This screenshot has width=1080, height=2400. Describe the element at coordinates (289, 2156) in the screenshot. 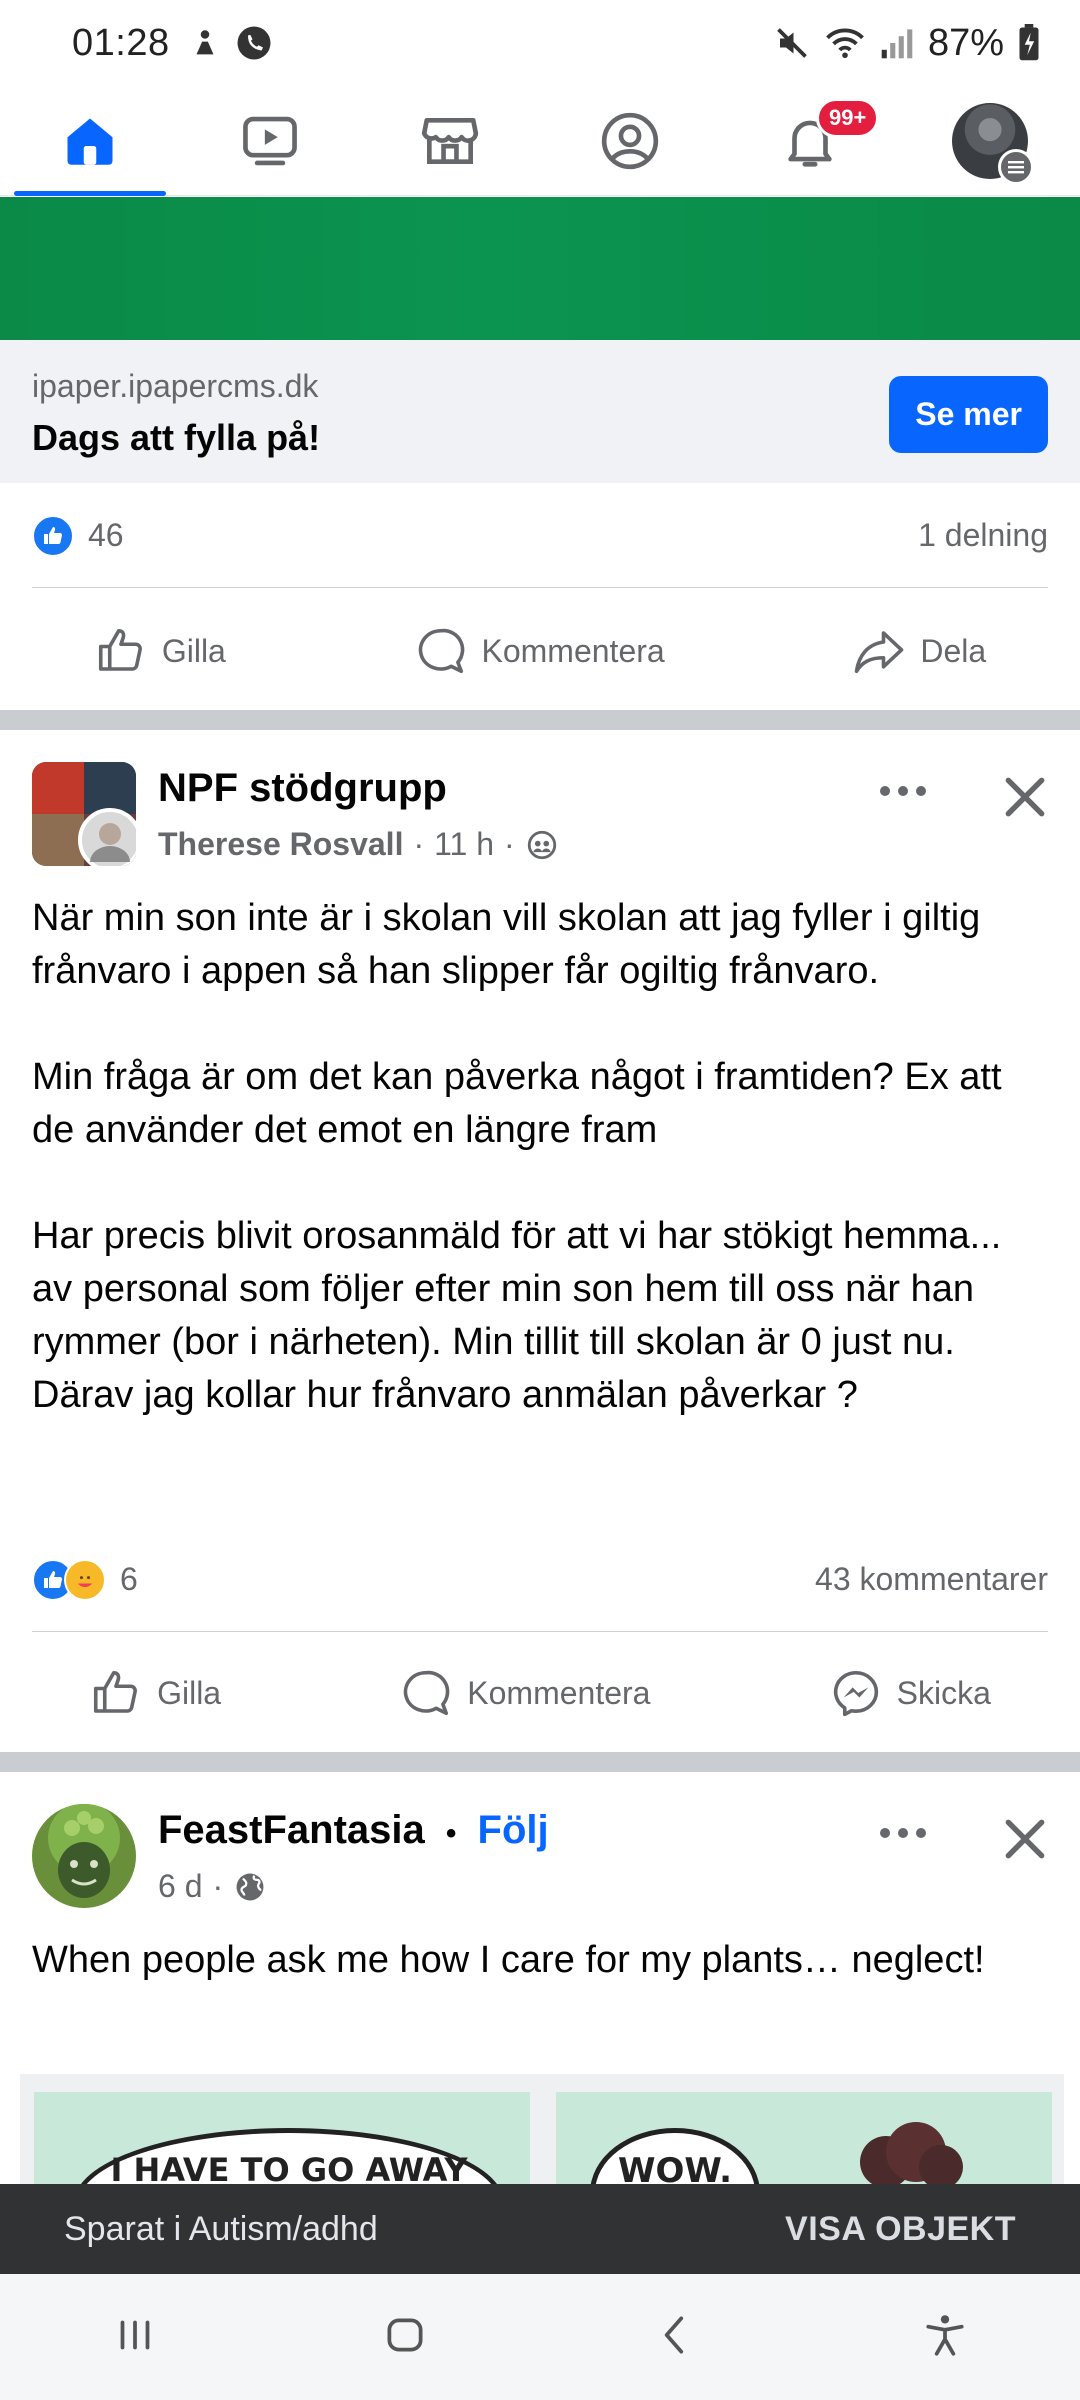

I see `speech-bubble: I HAVE TO GO AWAY` at that location.